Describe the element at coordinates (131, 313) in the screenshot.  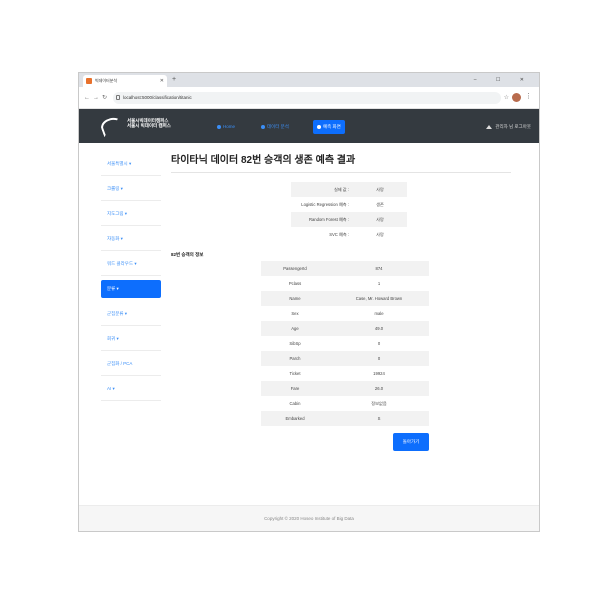
I see `sidebar-item-cluster-classification: 군집분류 ▾` at that location.